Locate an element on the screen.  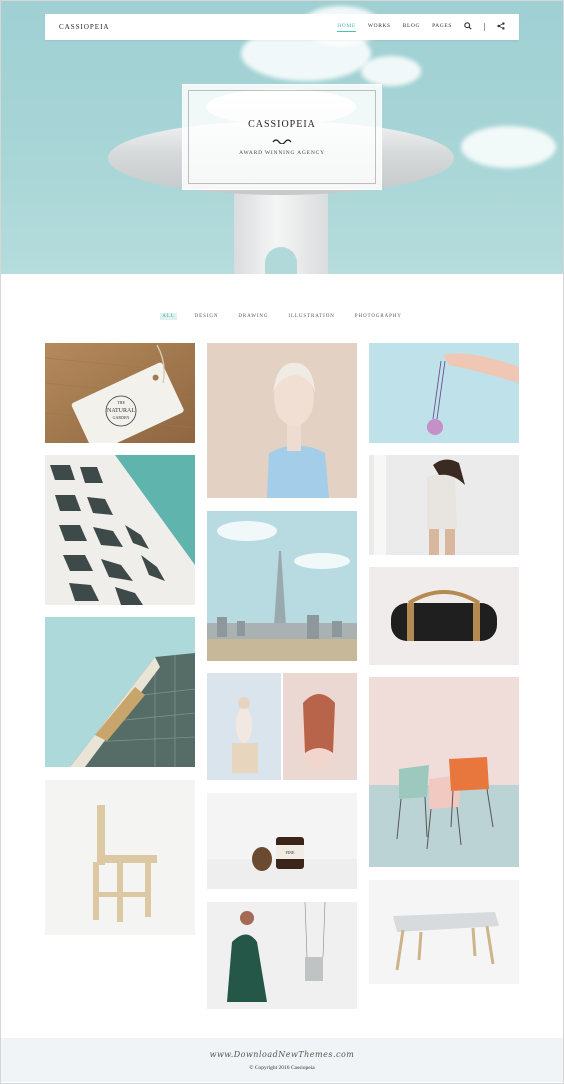
search-icon is located at coordinates (468, 27).